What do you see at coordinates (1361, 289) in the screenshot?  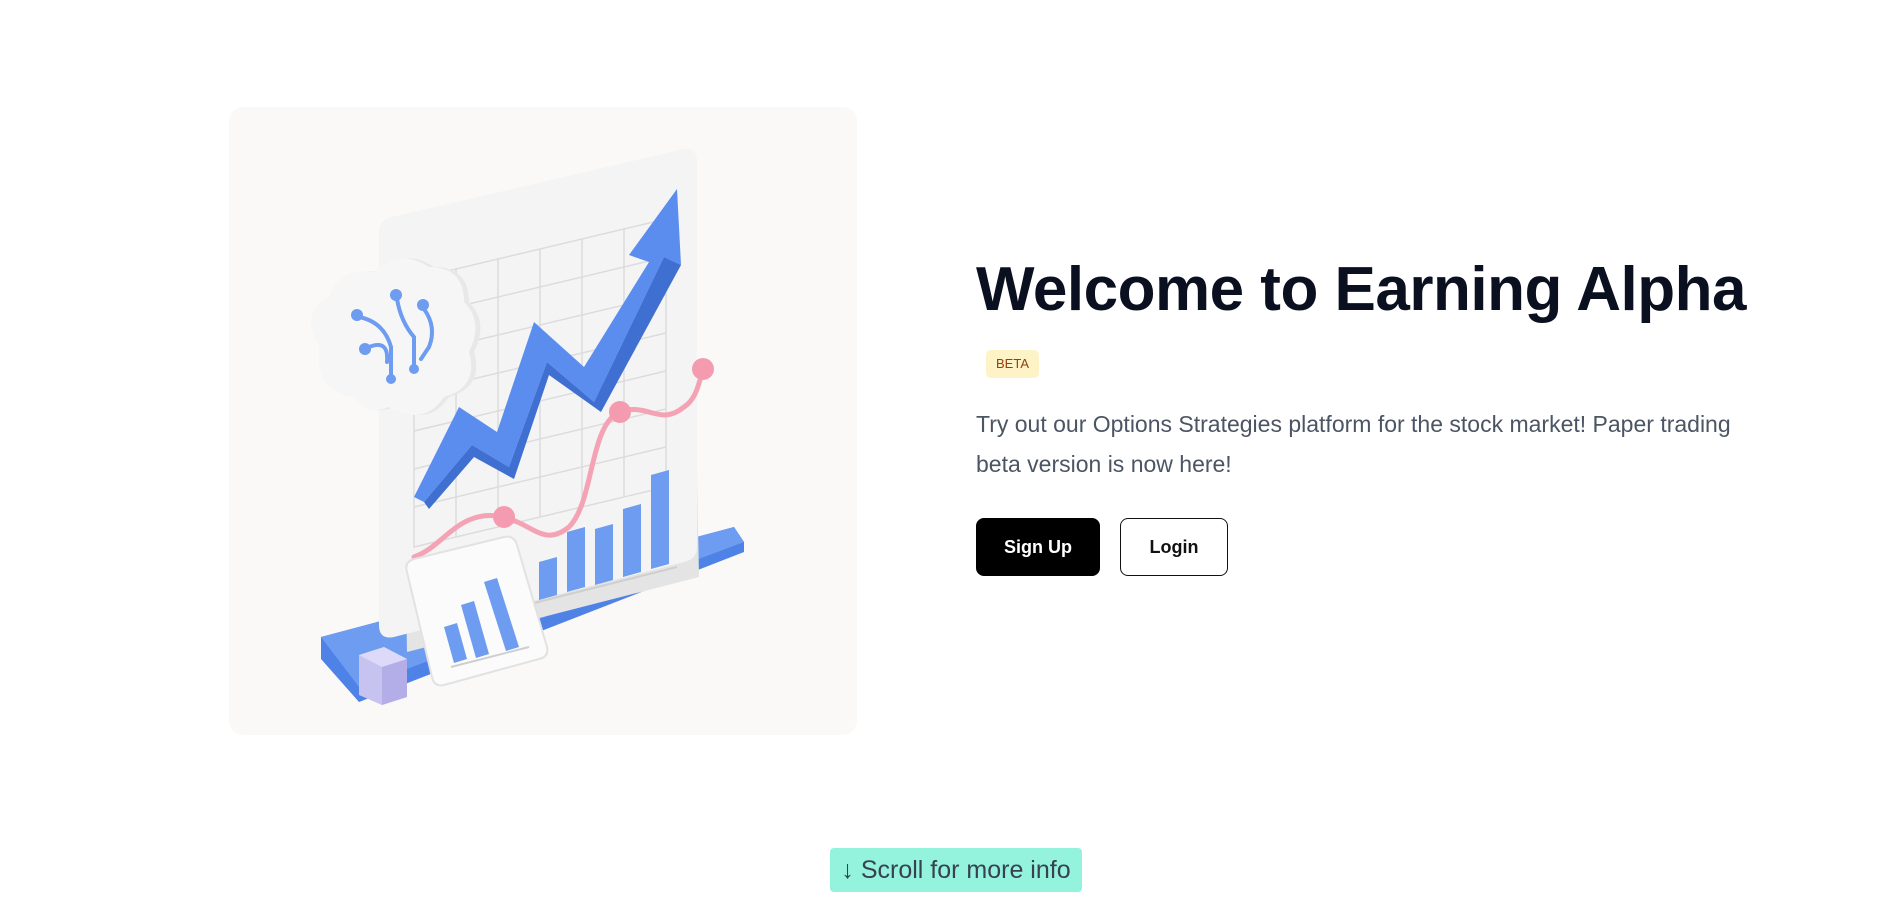 I see `page-title: Welcome to Earning Alpha` at bounding box center [1361, 289].